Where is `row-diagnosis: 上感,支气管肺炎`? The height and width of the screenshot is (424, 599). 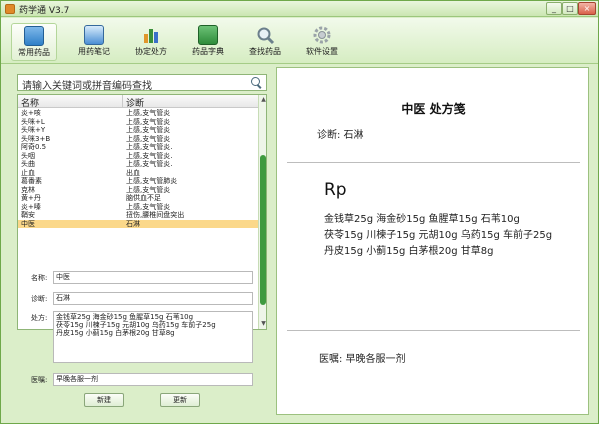 row-diagnosis: 上感,支气管肺炎 is located at coordinates (152, 181).